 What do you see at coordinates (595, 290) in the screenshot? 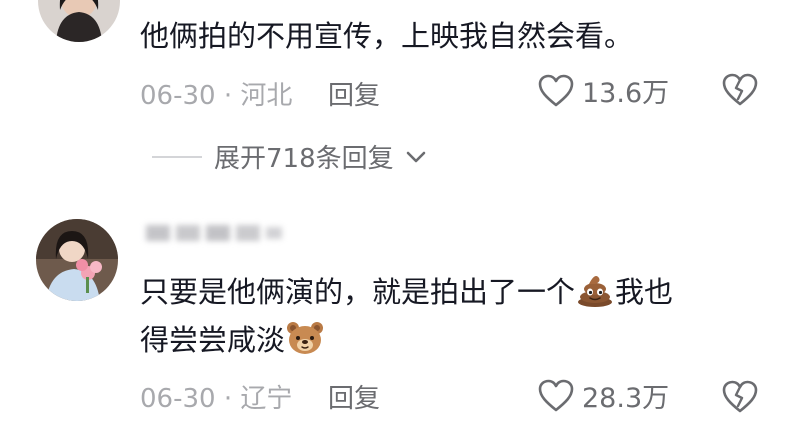
I see `poop-emoji-icon` at bounding box center [595, 290].